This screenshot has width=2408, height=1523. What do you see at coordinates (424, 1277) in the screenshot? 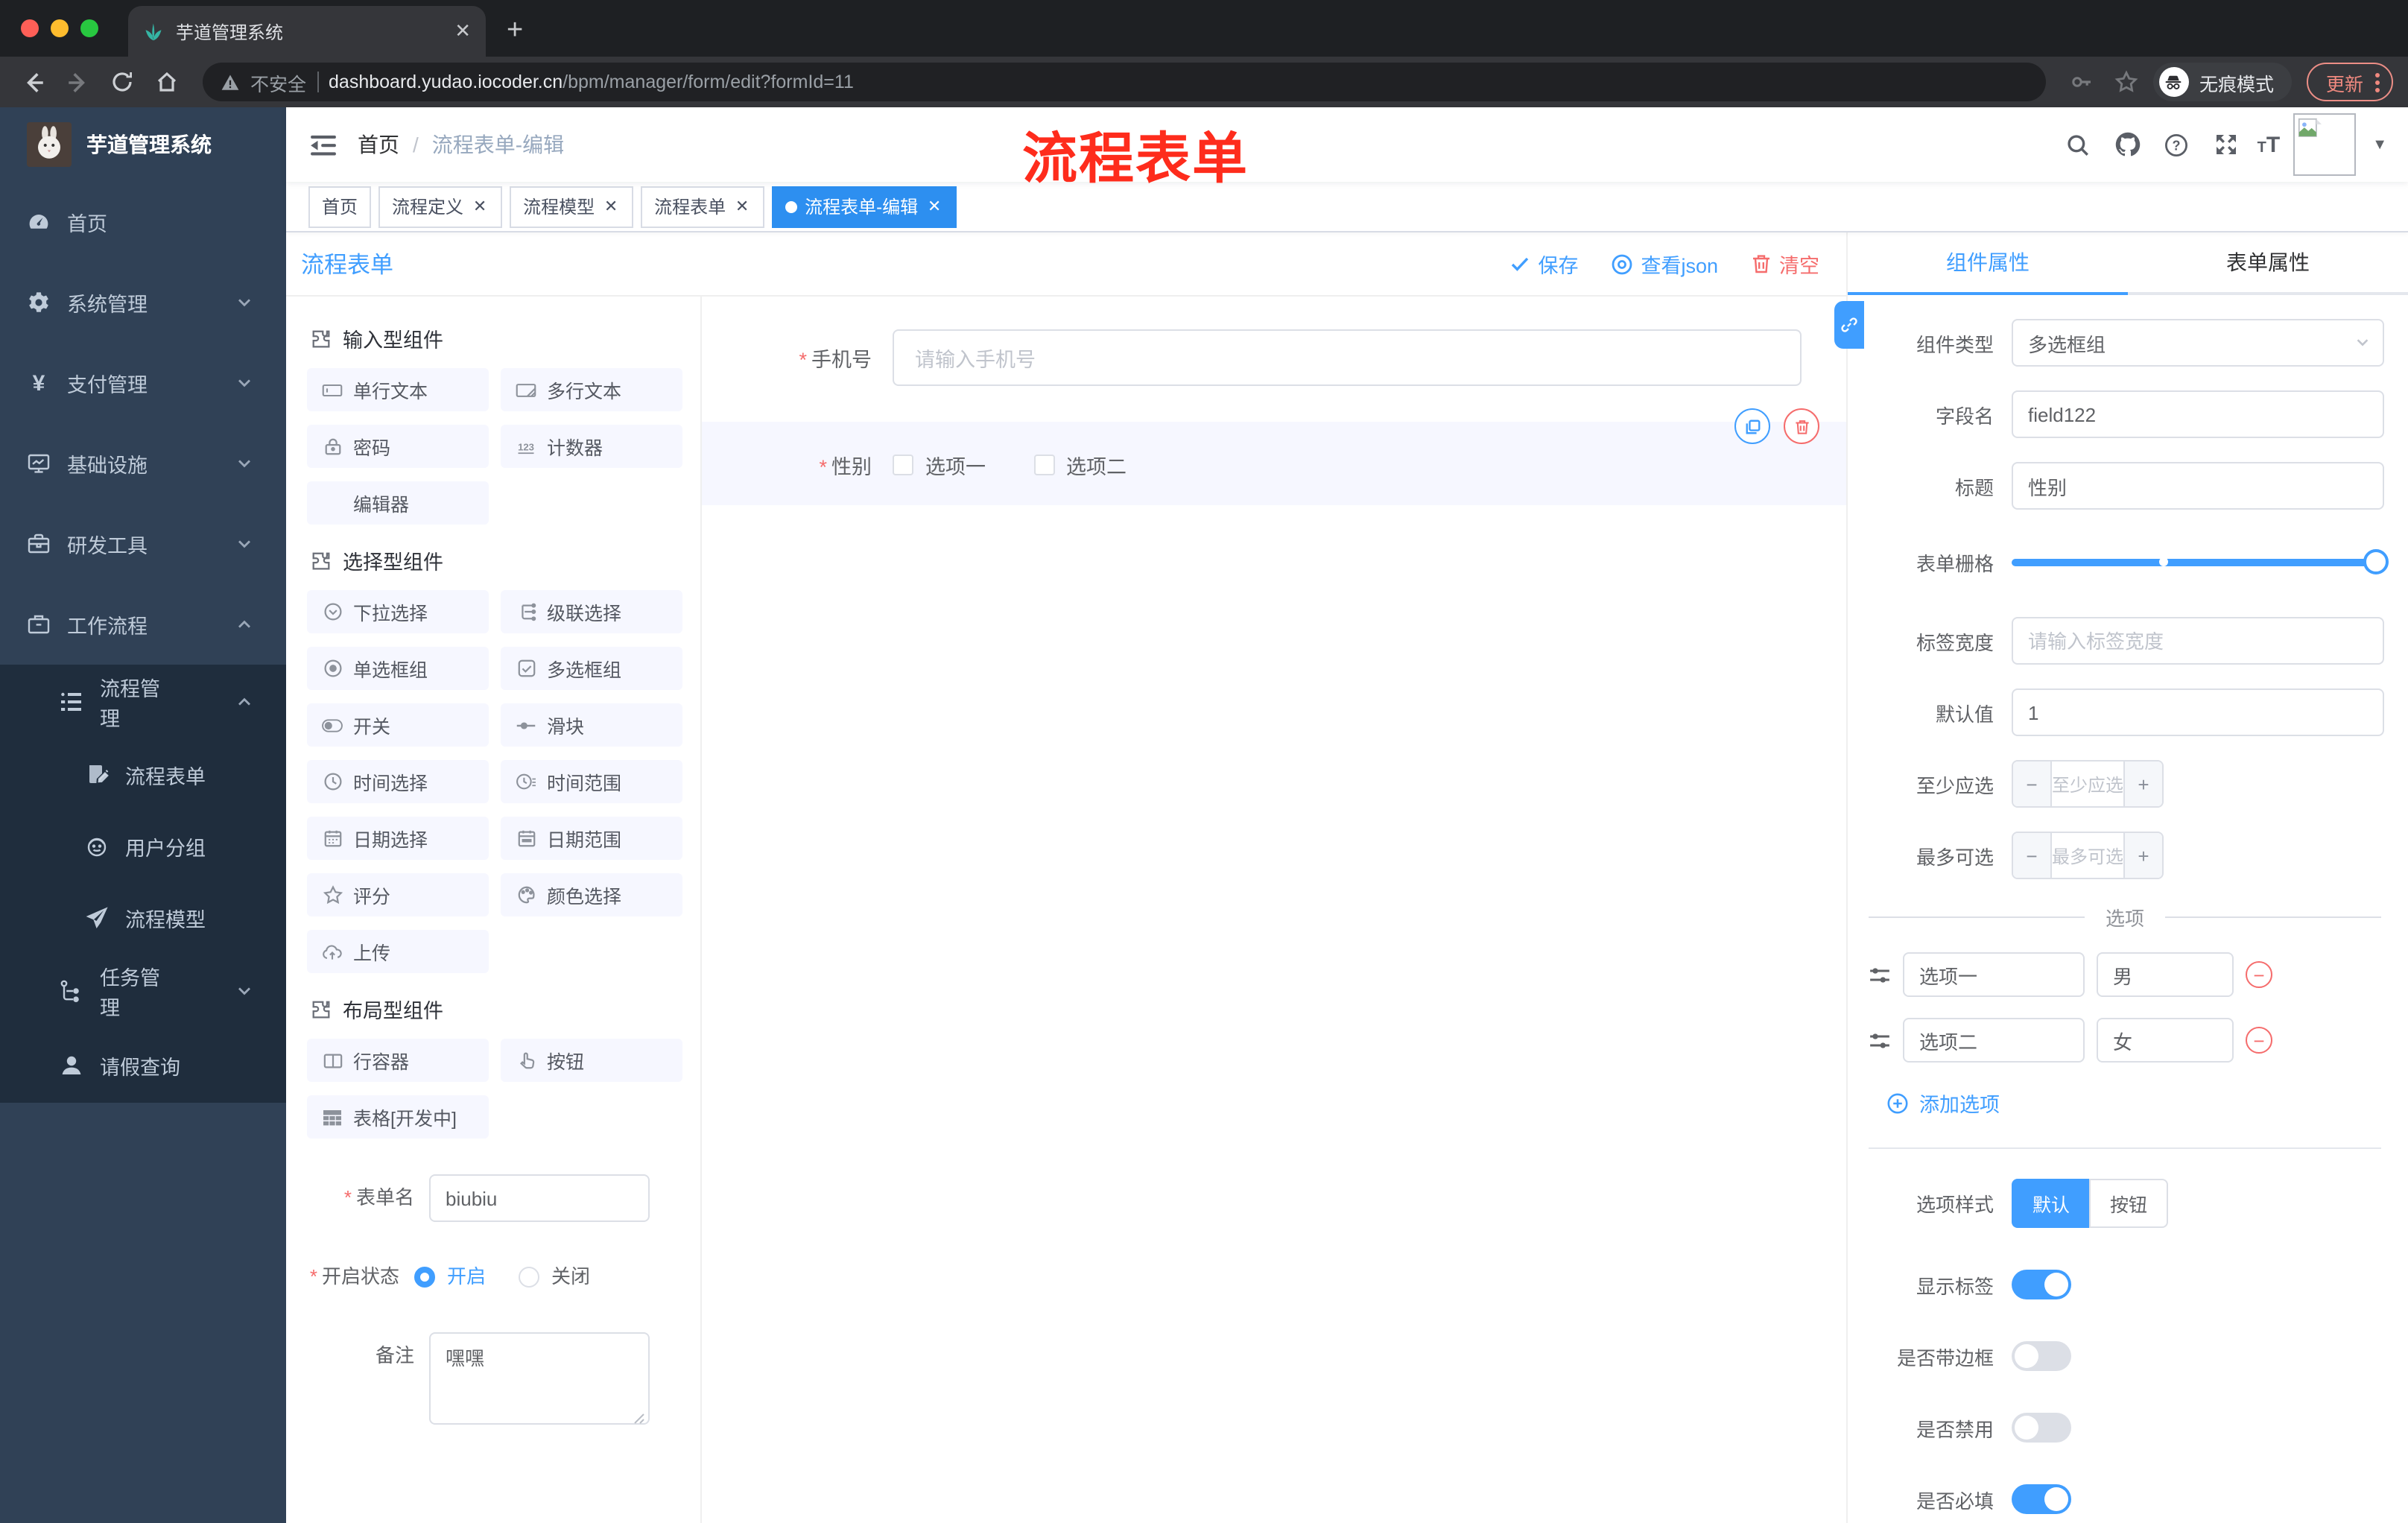
I see `radio-on` at bounding box center [424, 1277].